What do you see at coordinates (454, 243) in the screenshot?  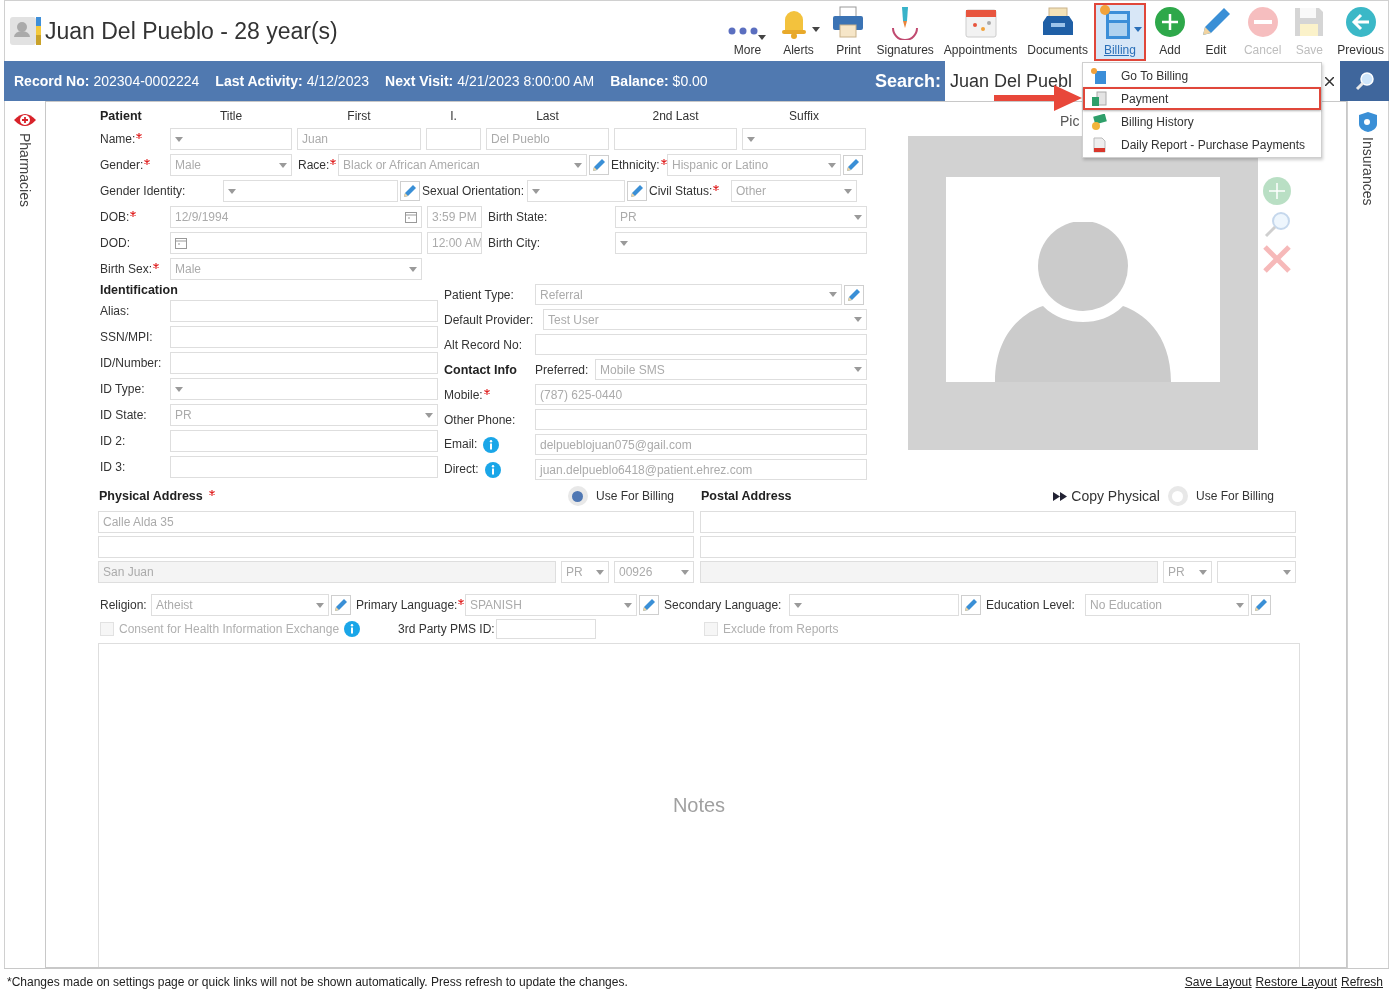 I see `time-field: 12:00 AM` at bounding box center [454, 243].